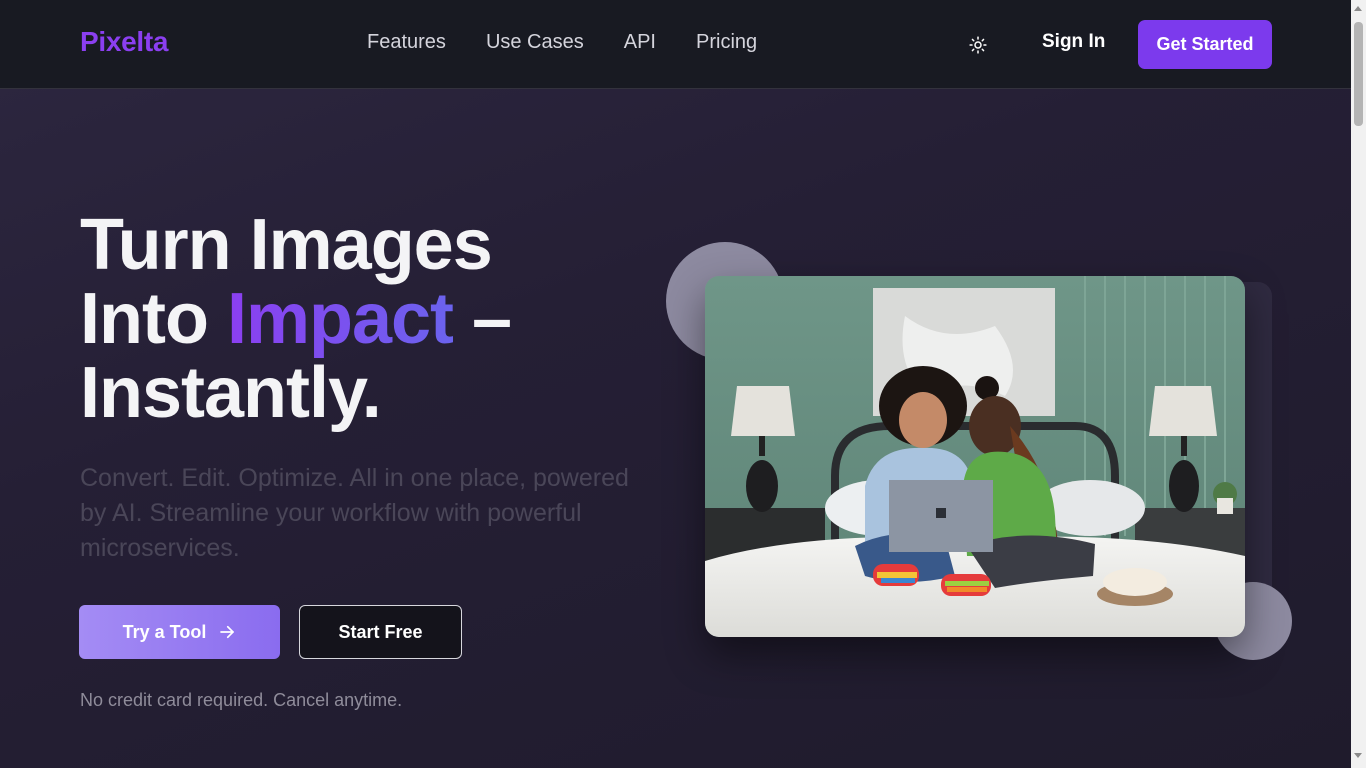  I want to click on arrow-right-icon, so click(227, 632).